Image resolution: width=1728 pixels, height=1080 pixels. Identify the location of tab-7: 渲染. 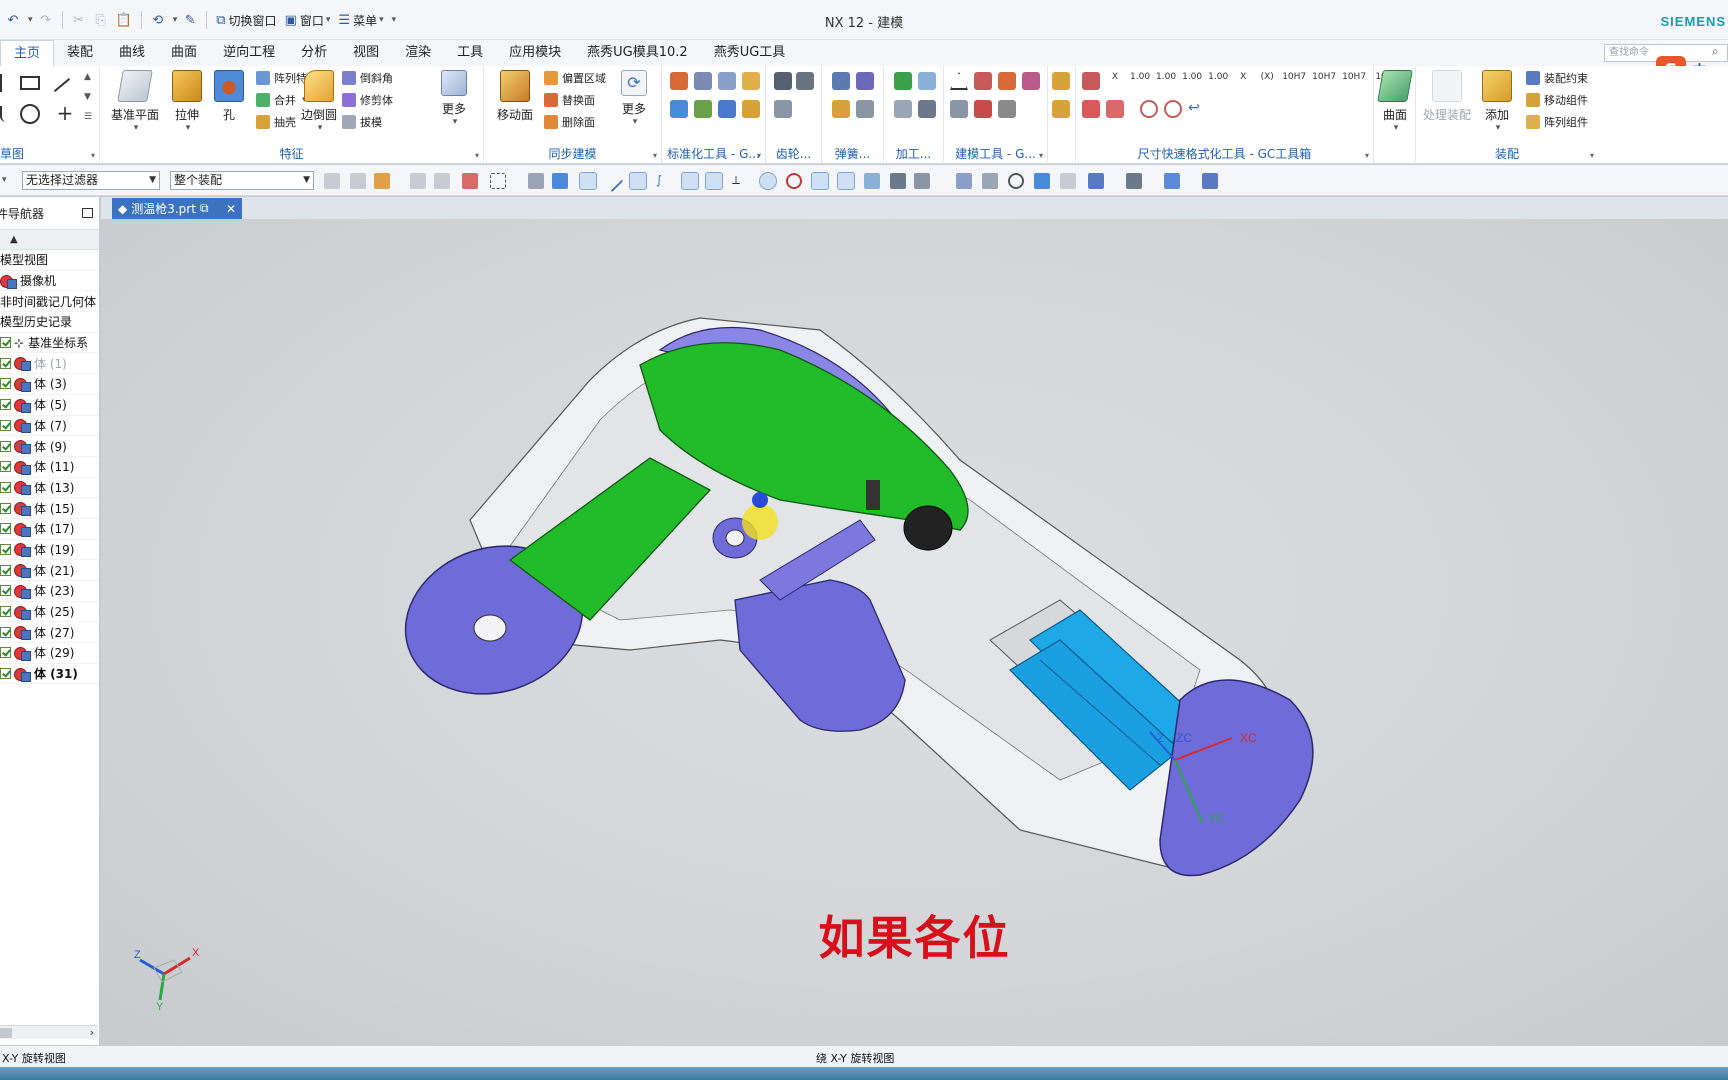
(418, 53).